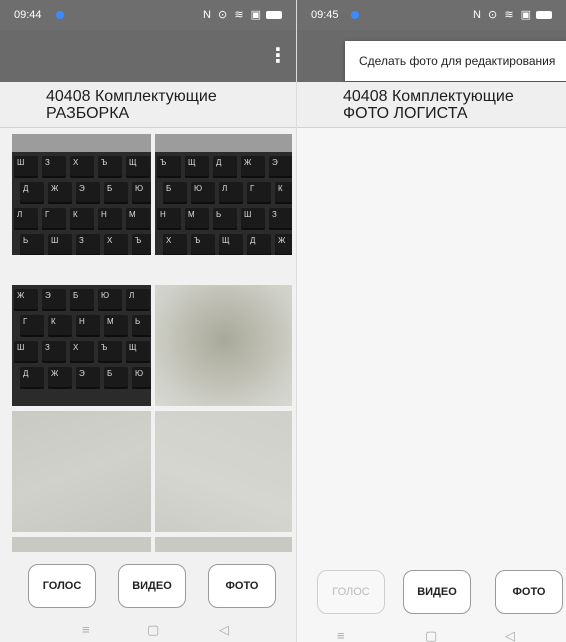 The image size is (566, 642). Describe the element at coordinates (455, 61) in the screenshot. I see `take-photo-menu-item: Сделать фото для редактирования` at that location.